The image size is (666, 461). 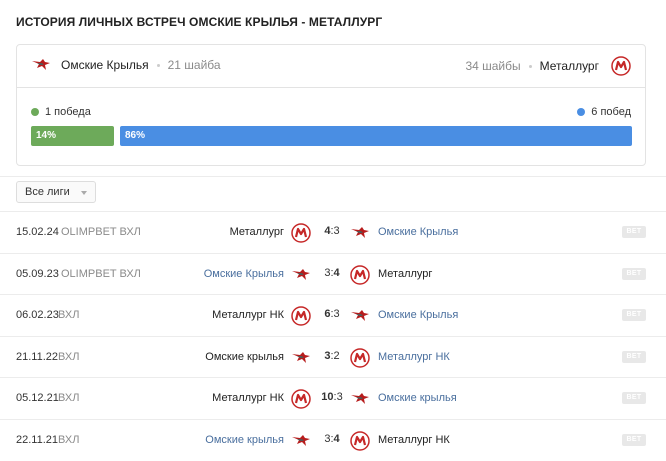 I want to click on team-left-name: Омские Крылья, so click(x=105, y=65).